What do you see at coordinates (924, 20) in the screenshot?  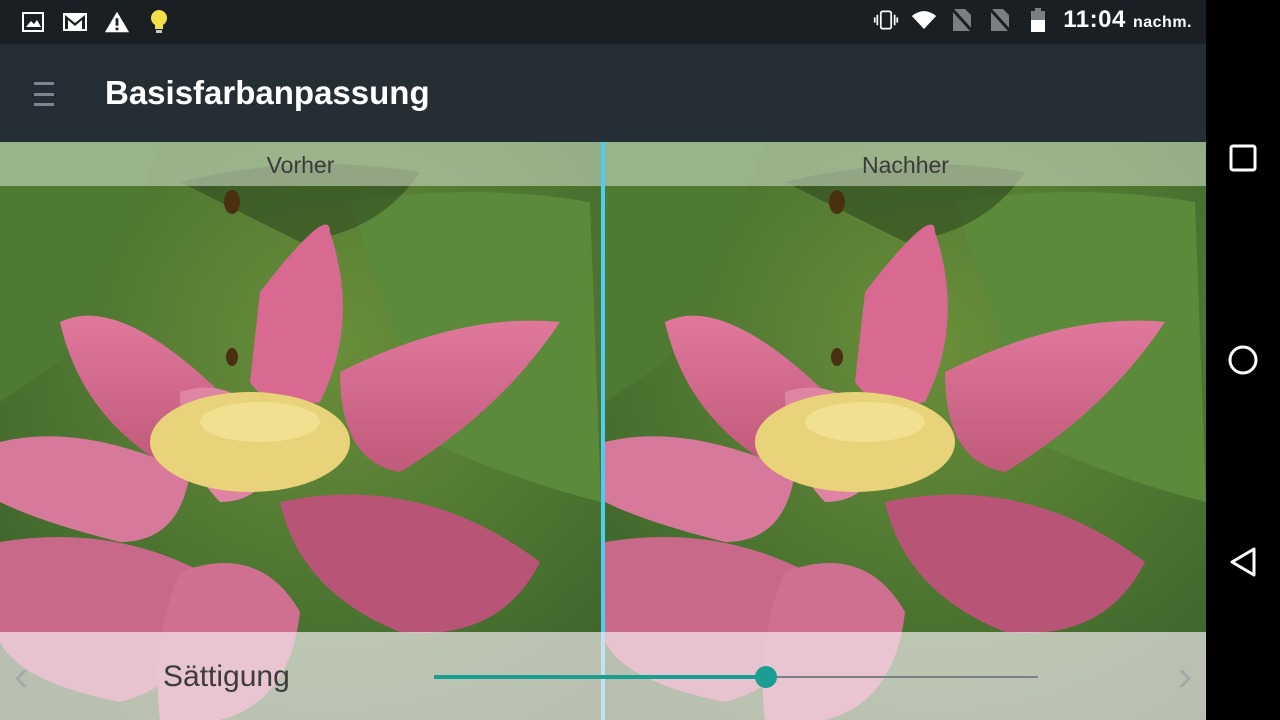 I see `wifi-icon` at bounding box center [924, 20].